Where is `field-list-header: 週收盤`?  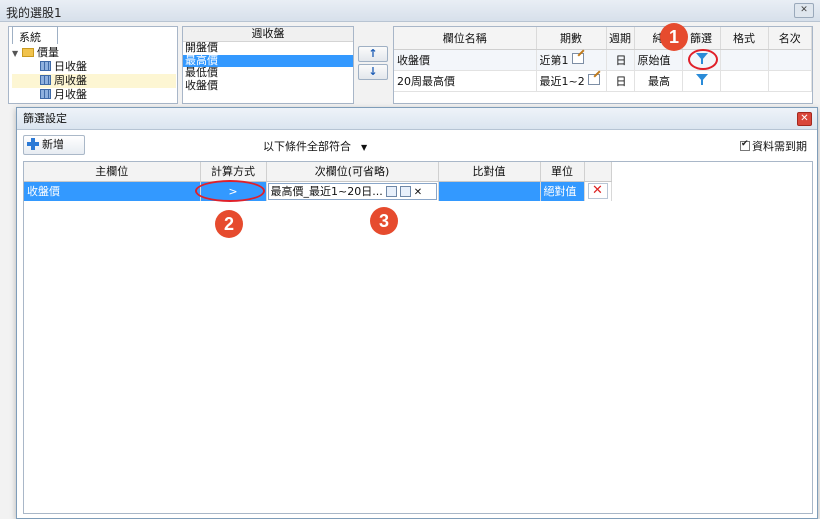
field-list-header: 週收盤 is located at coordinates (268, 34).